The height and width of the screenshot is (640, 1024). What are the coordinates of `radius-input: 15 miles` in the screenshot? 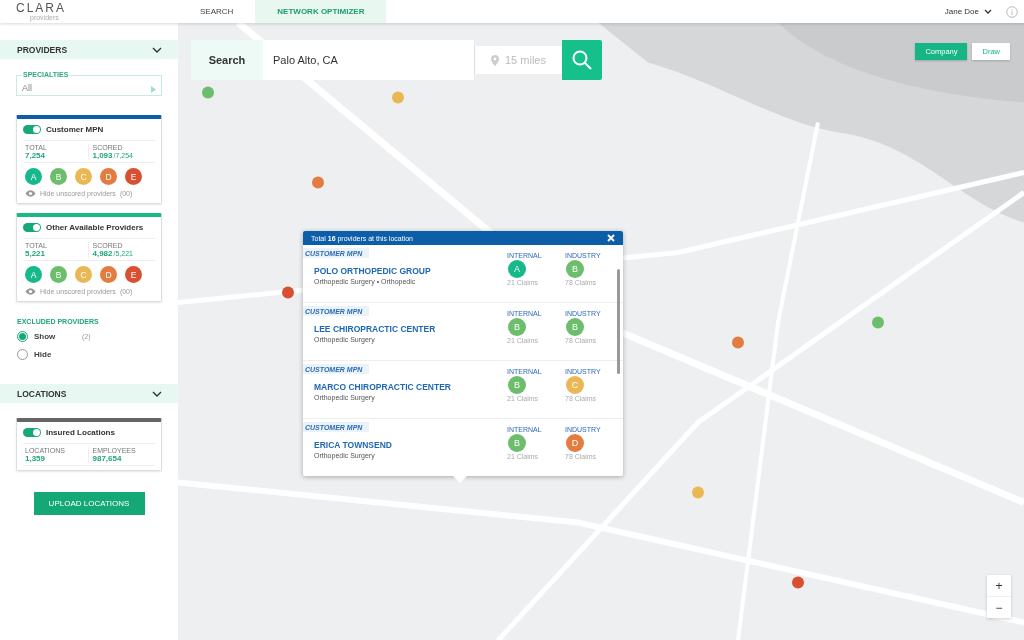 It's located at (531, 60).